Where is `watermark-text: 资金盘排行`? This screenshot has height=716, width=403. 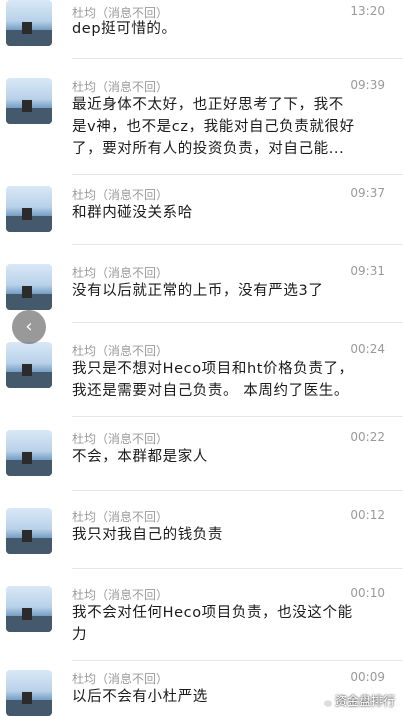
watermark-text: 资金盘排行 is located at coordinates (364, 701).